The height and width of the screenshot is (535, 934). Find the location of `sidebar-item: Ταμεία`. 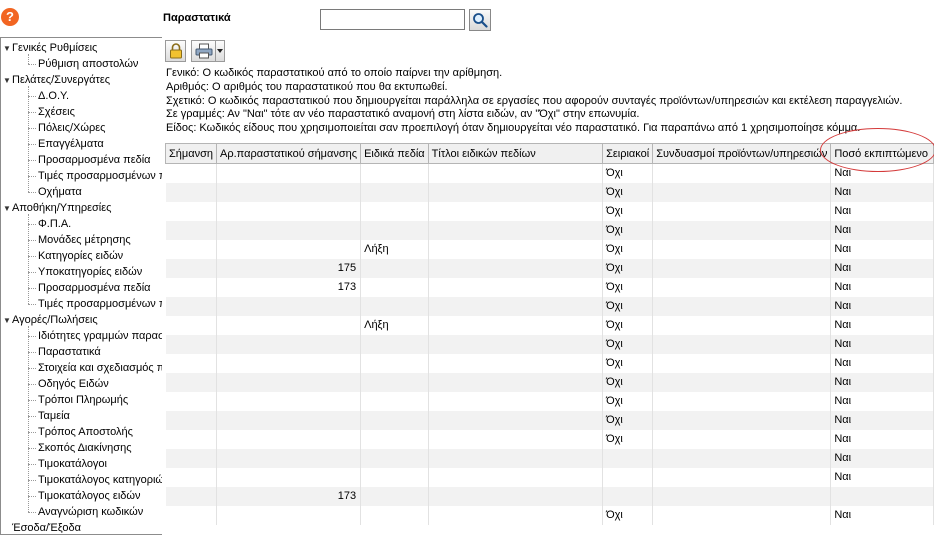

sidebar-item: Ταμεία is located at coordinates (54, 416).